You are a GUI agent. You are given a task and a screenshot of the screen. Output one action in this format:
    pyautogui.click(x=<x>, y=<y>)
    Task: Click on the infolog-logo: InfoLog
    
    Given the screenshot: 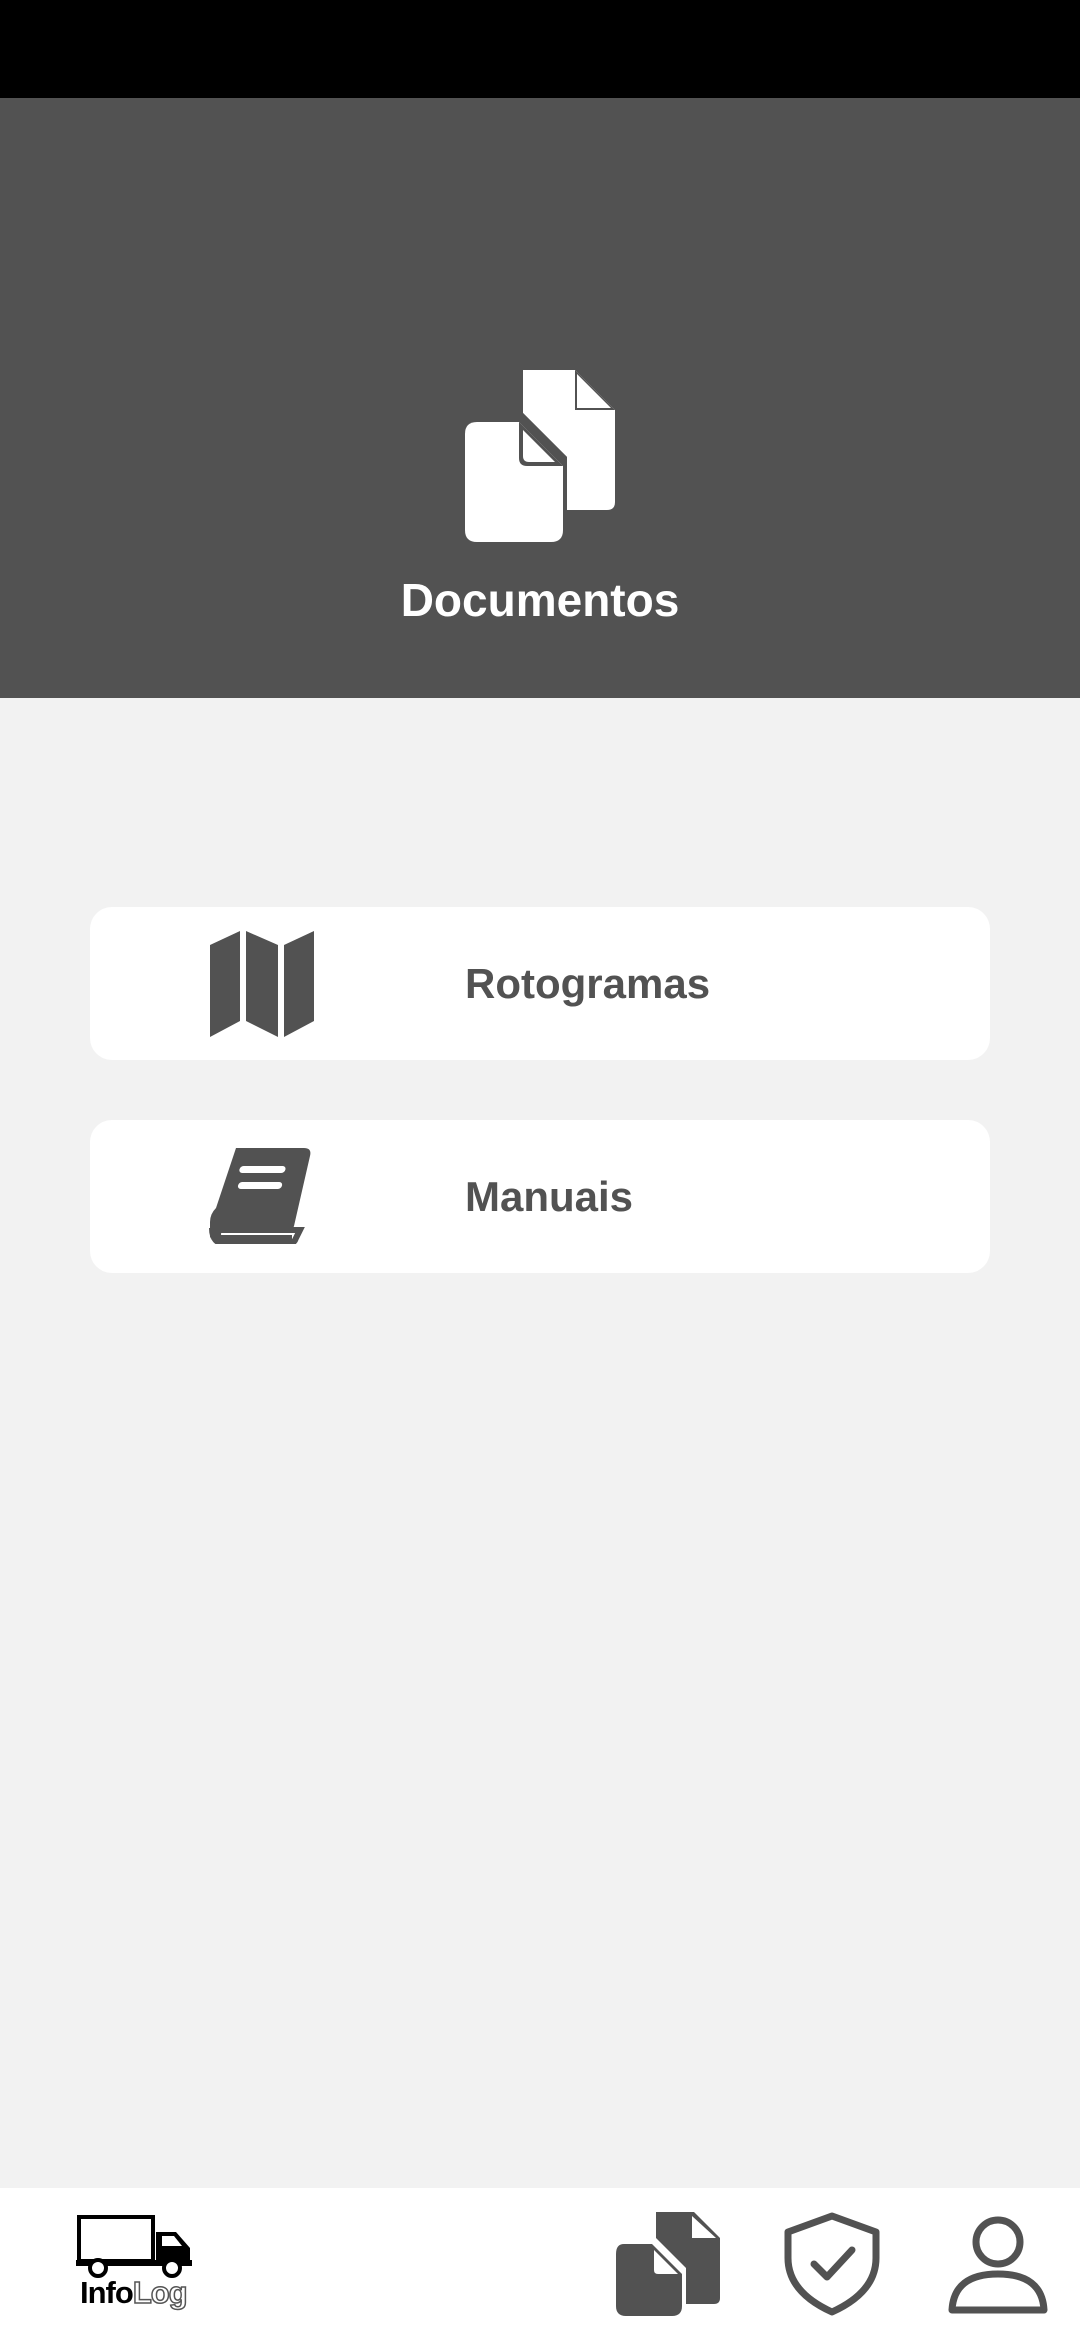 What is the action you would take?
    pyautogui.click(x=136, y=2264)
    